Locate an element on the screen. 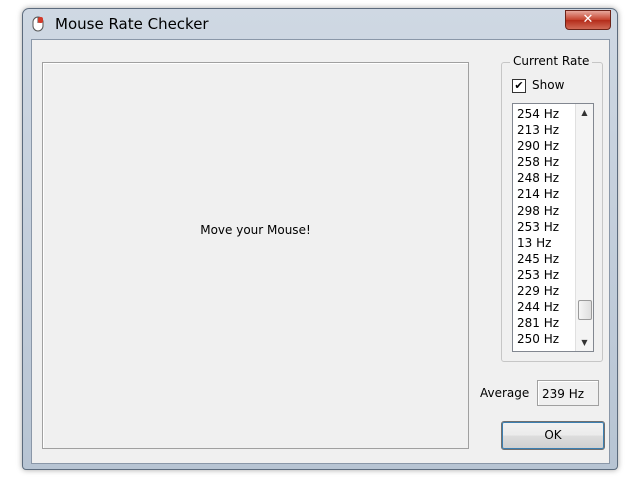 This screenshot has height=480, width=630. scroll-down-arrow-icon: ▼ is located at coordinates (584, 342).